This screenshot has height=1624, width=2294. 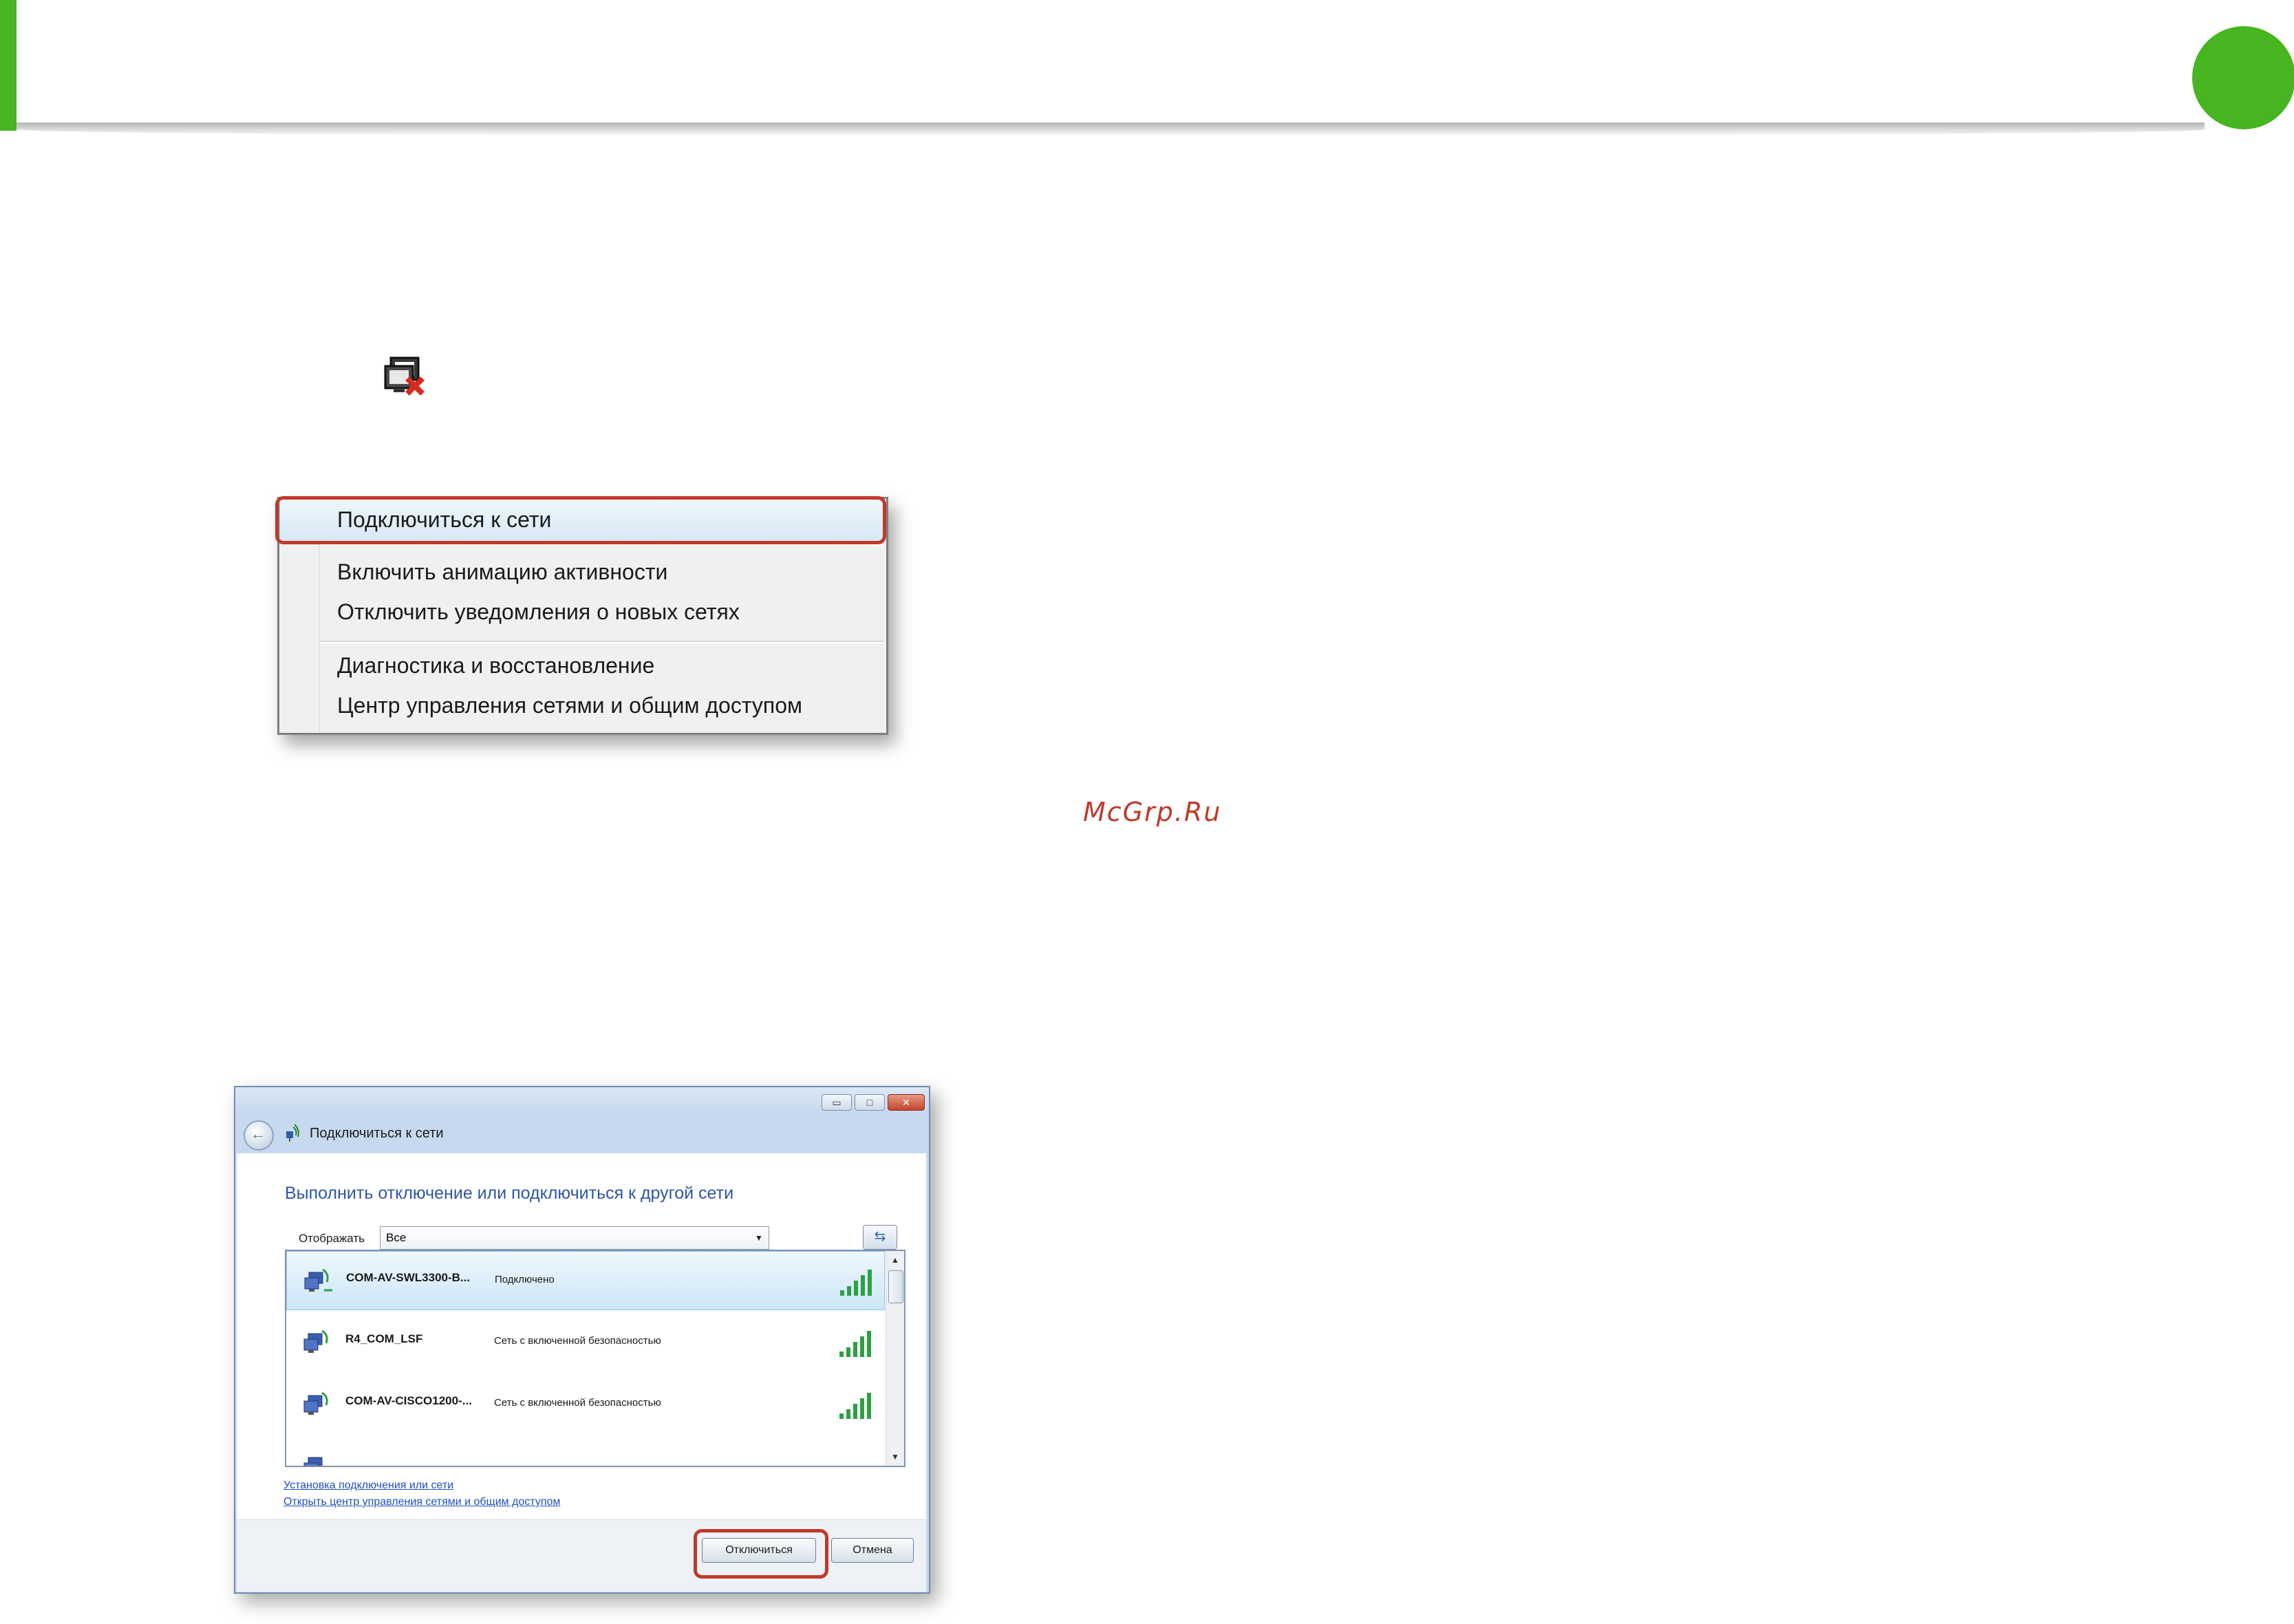 What do you see at coordinates (569, 705) in the screenshot?
I see `menu-item-network-center: Центр управления сетями и общим доступом` at bounding box center [569, 705].